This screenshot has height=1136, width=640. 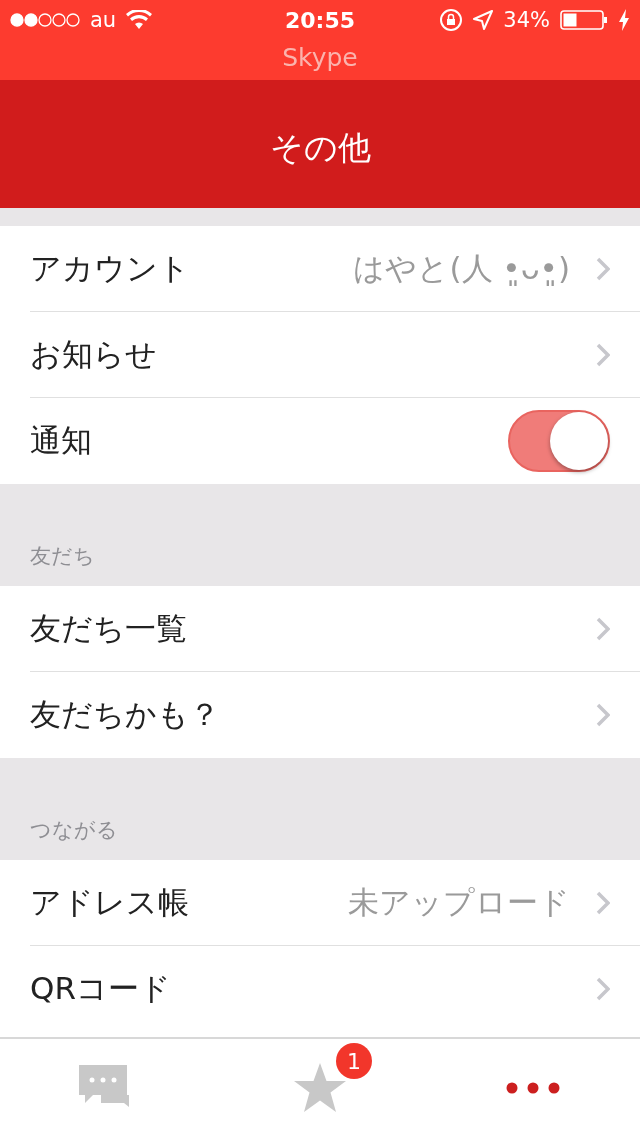 What do you see at coordinates (335, 989) in the screenshot?
I see `settings-row: QRコード` at bounding box center [335, 989].